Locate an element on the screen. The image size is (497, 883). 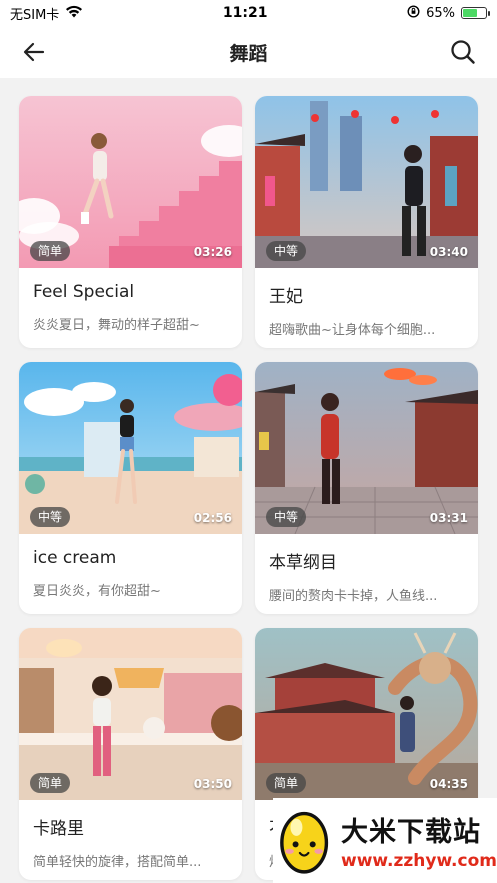
battery-icon is located at coordinates (475, 13).